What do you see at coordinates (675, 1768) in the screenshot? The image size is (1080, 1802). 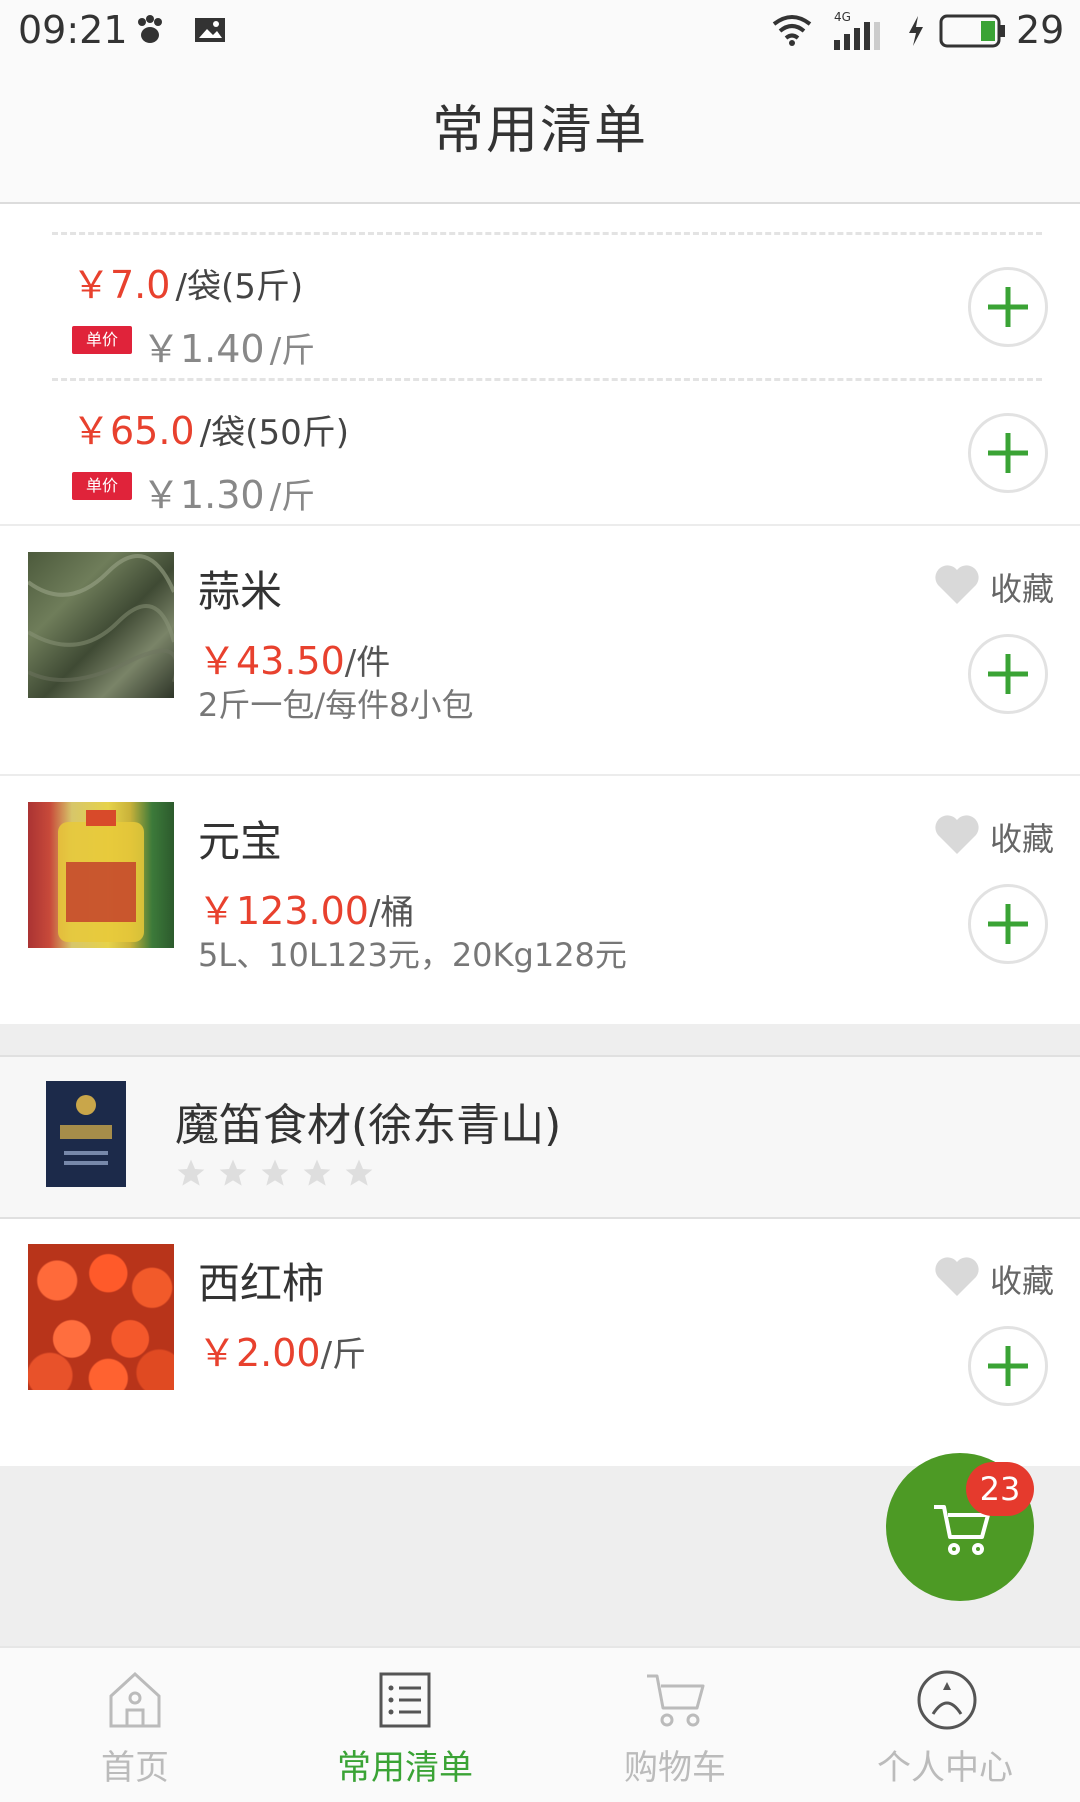 I see `nav-label: 购物车` at bounding box center [675, 1768].